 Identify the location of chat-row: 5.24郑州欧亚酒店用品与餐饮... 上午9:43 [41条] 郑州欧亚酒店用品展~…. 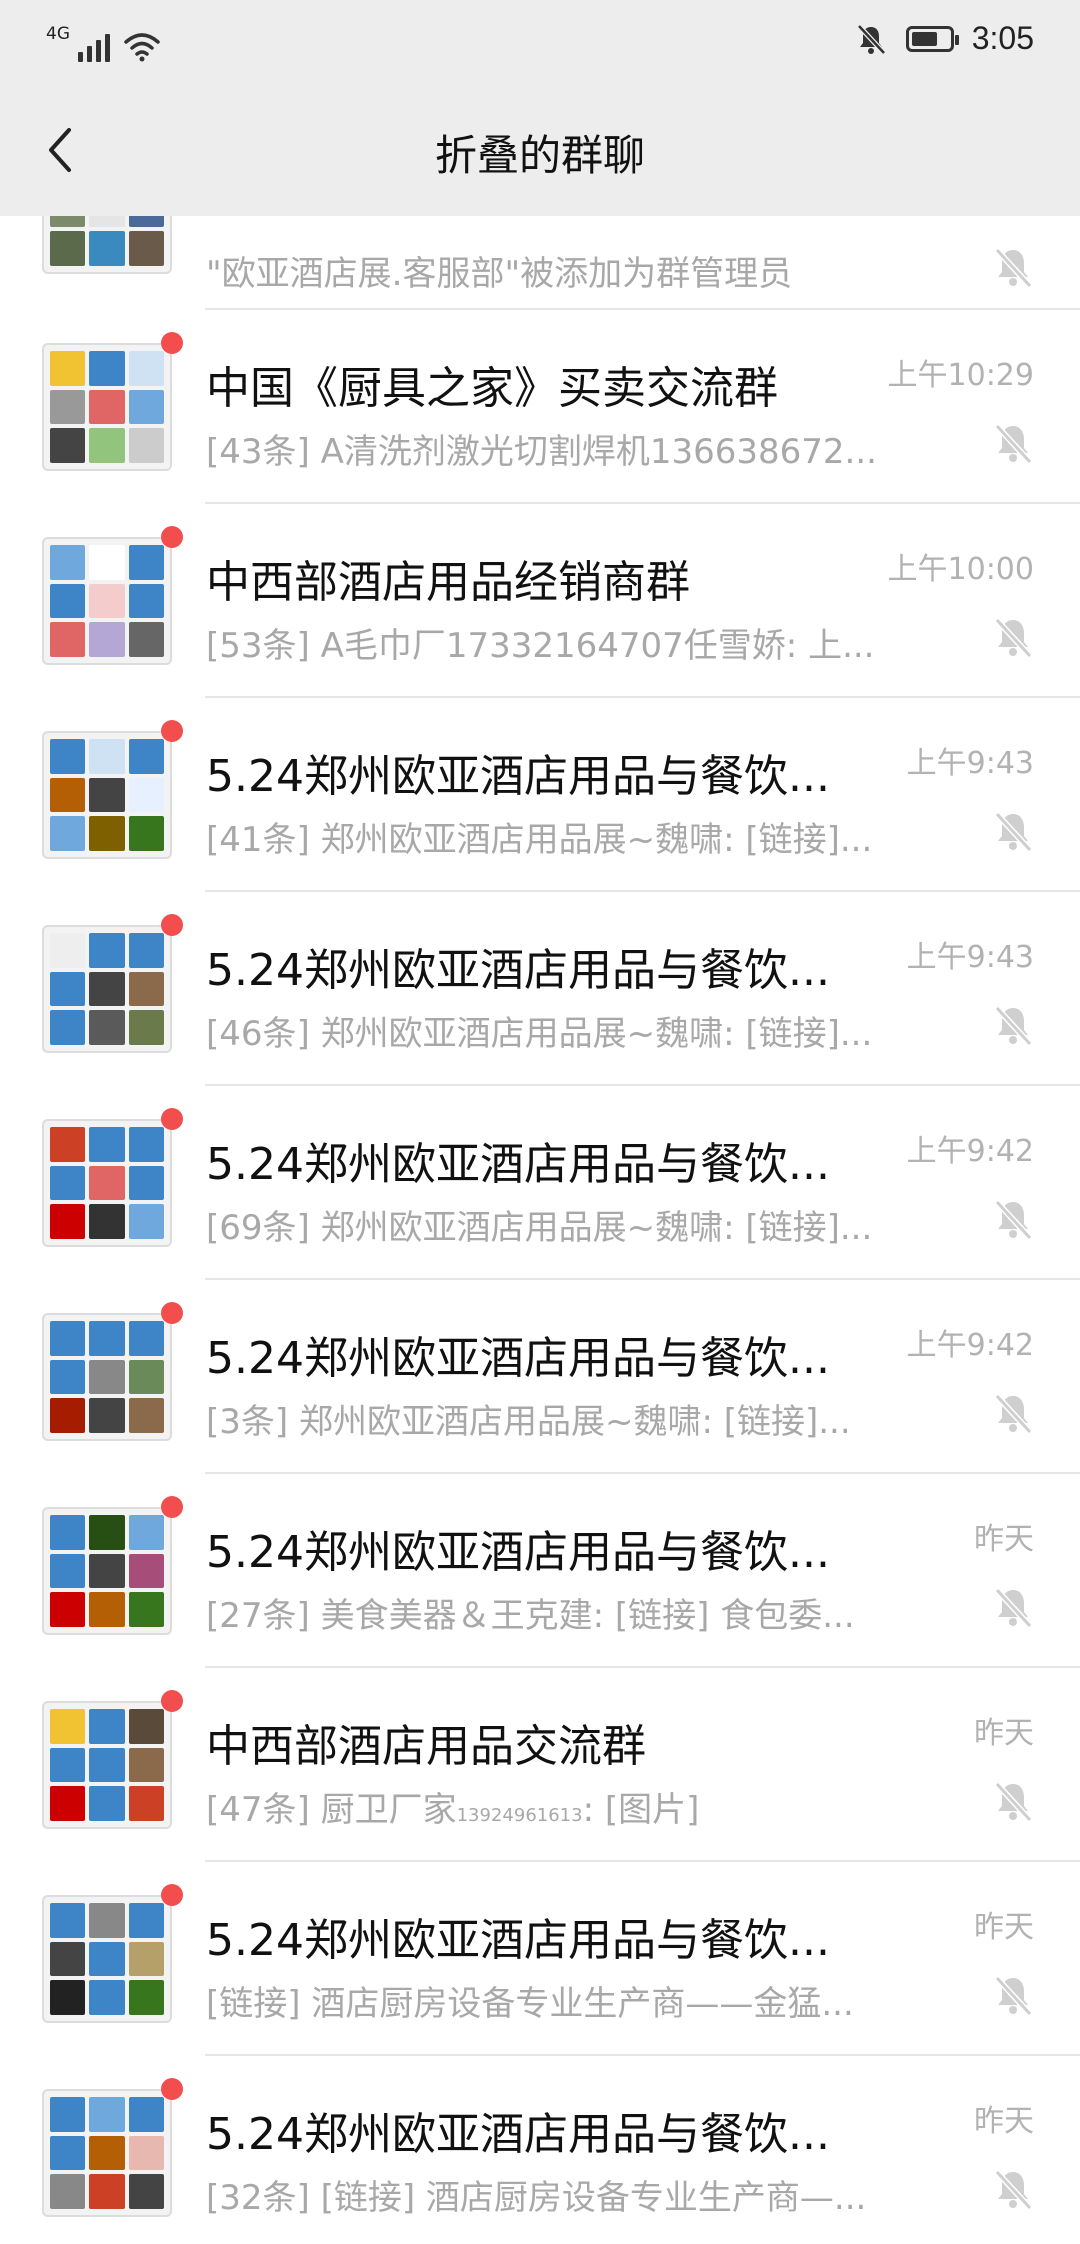
(540, 795).